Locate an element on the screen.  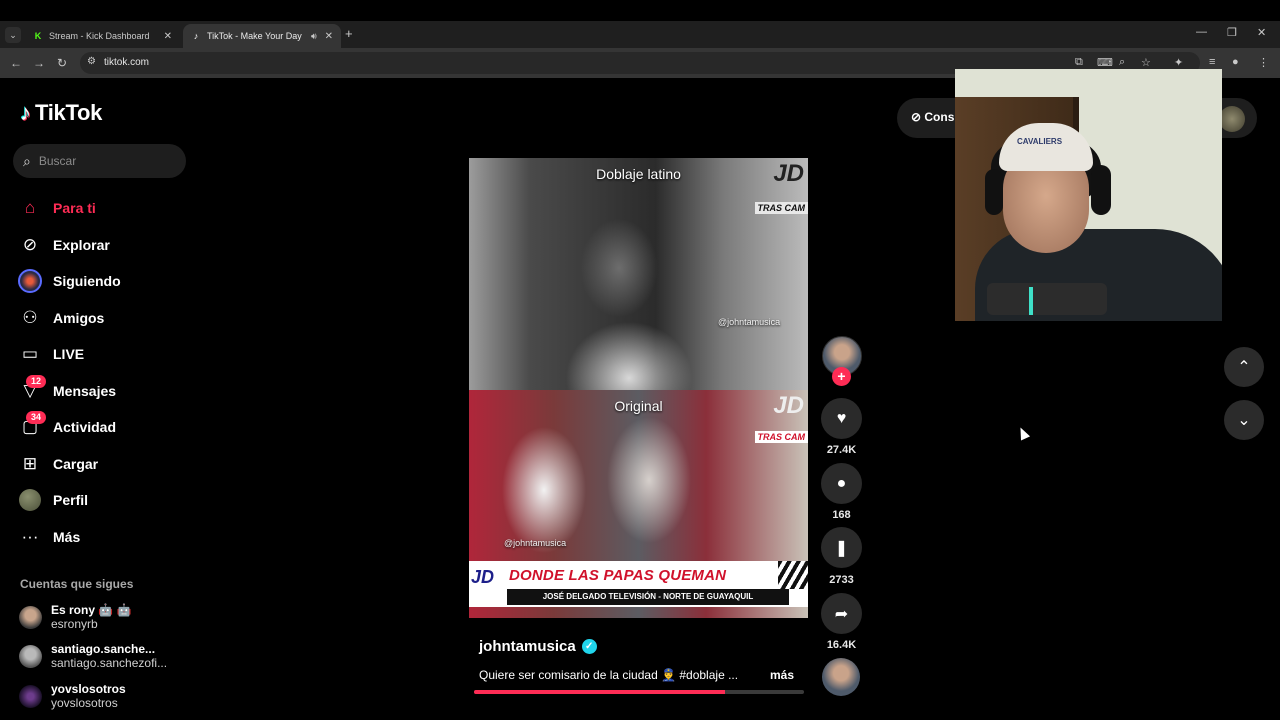
video-label-bottom: Original is located at coordinates (638, 406).